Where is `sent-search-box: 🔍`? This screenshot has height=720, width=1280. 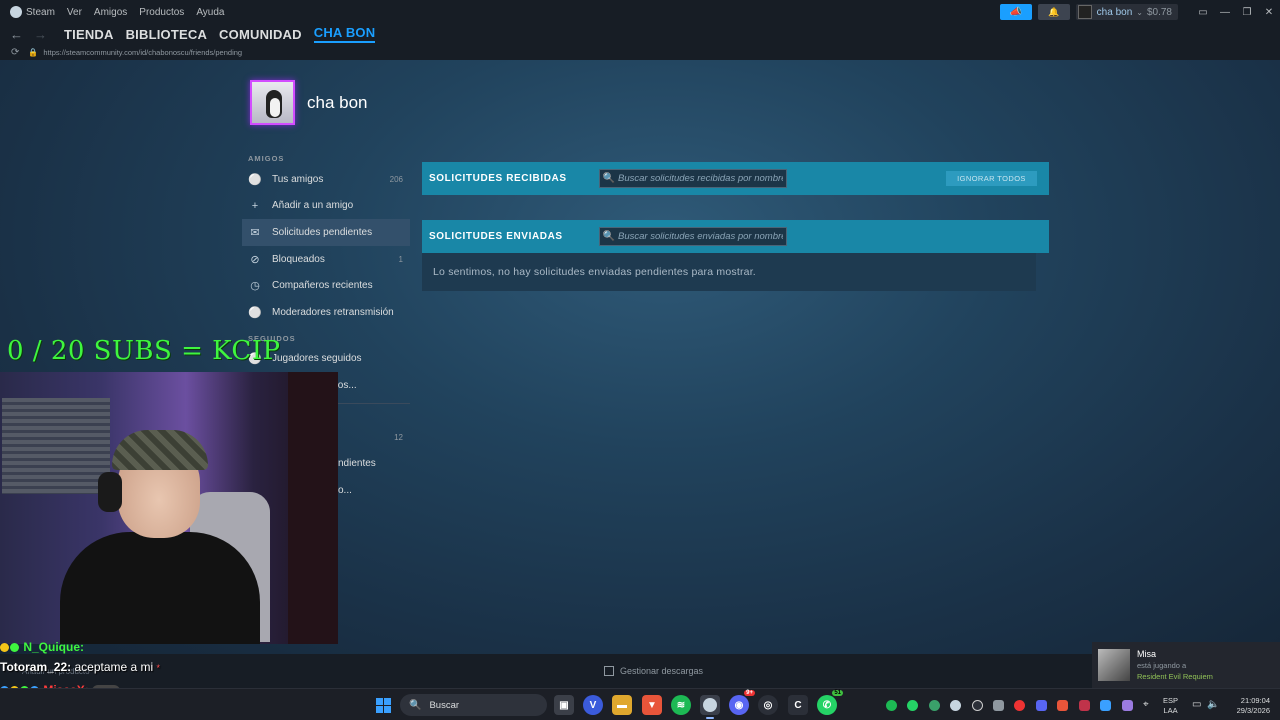
sent-search-box: 🔍 is located at coordinates (693, 236).